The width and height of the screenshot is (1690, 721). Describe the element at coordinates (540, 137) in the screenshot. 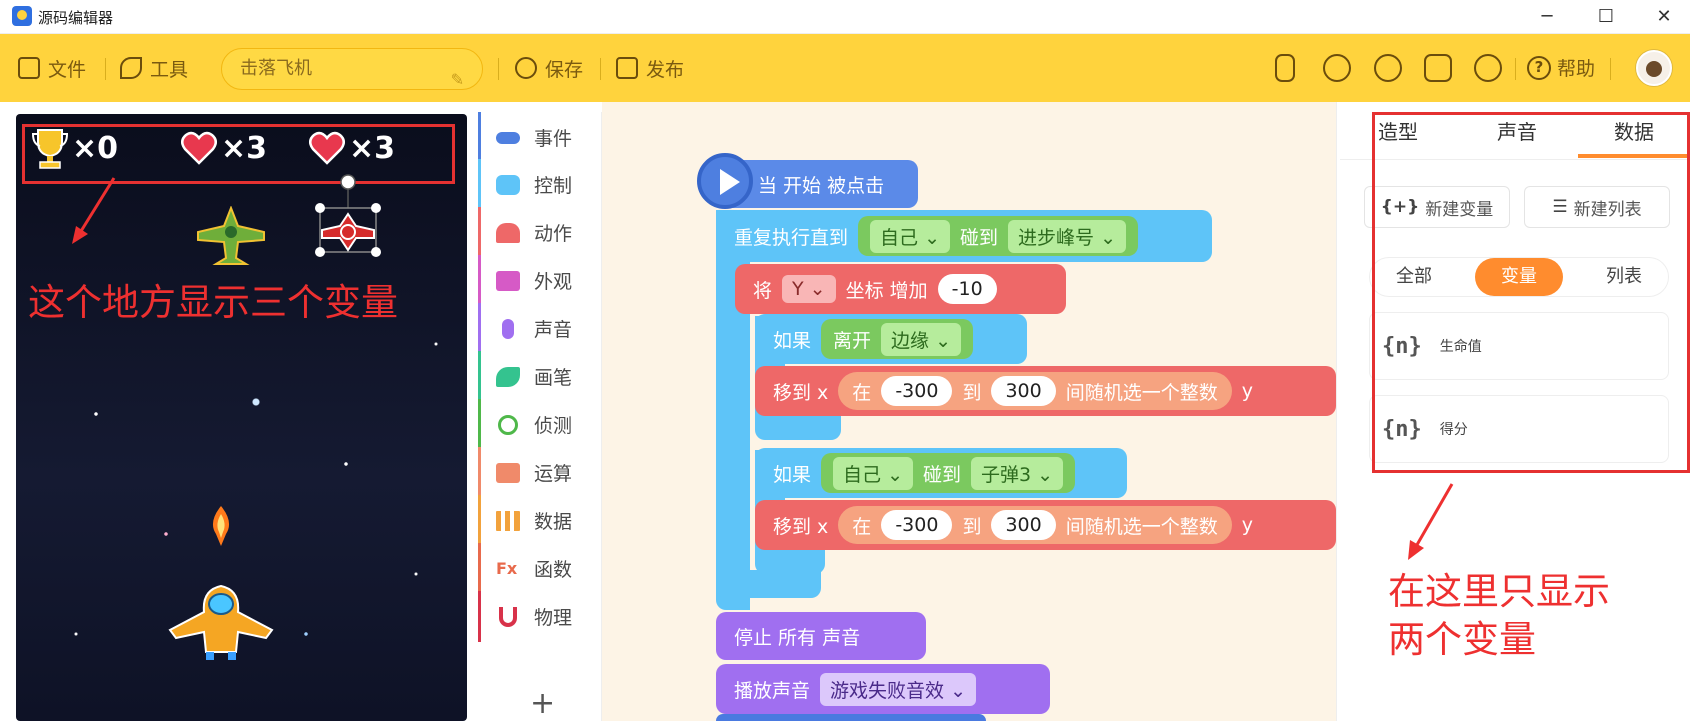

I see `category-events: 事件` at that location.